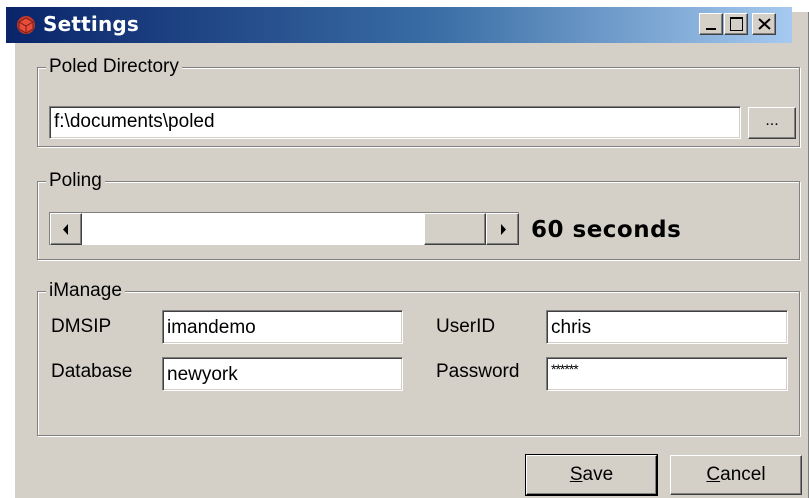 The width and height of the screenshot is (809, 498). What do you see at coordinates (26, 25) in the screenshot?
I see `app-icon` at bounding box center [26, 25].